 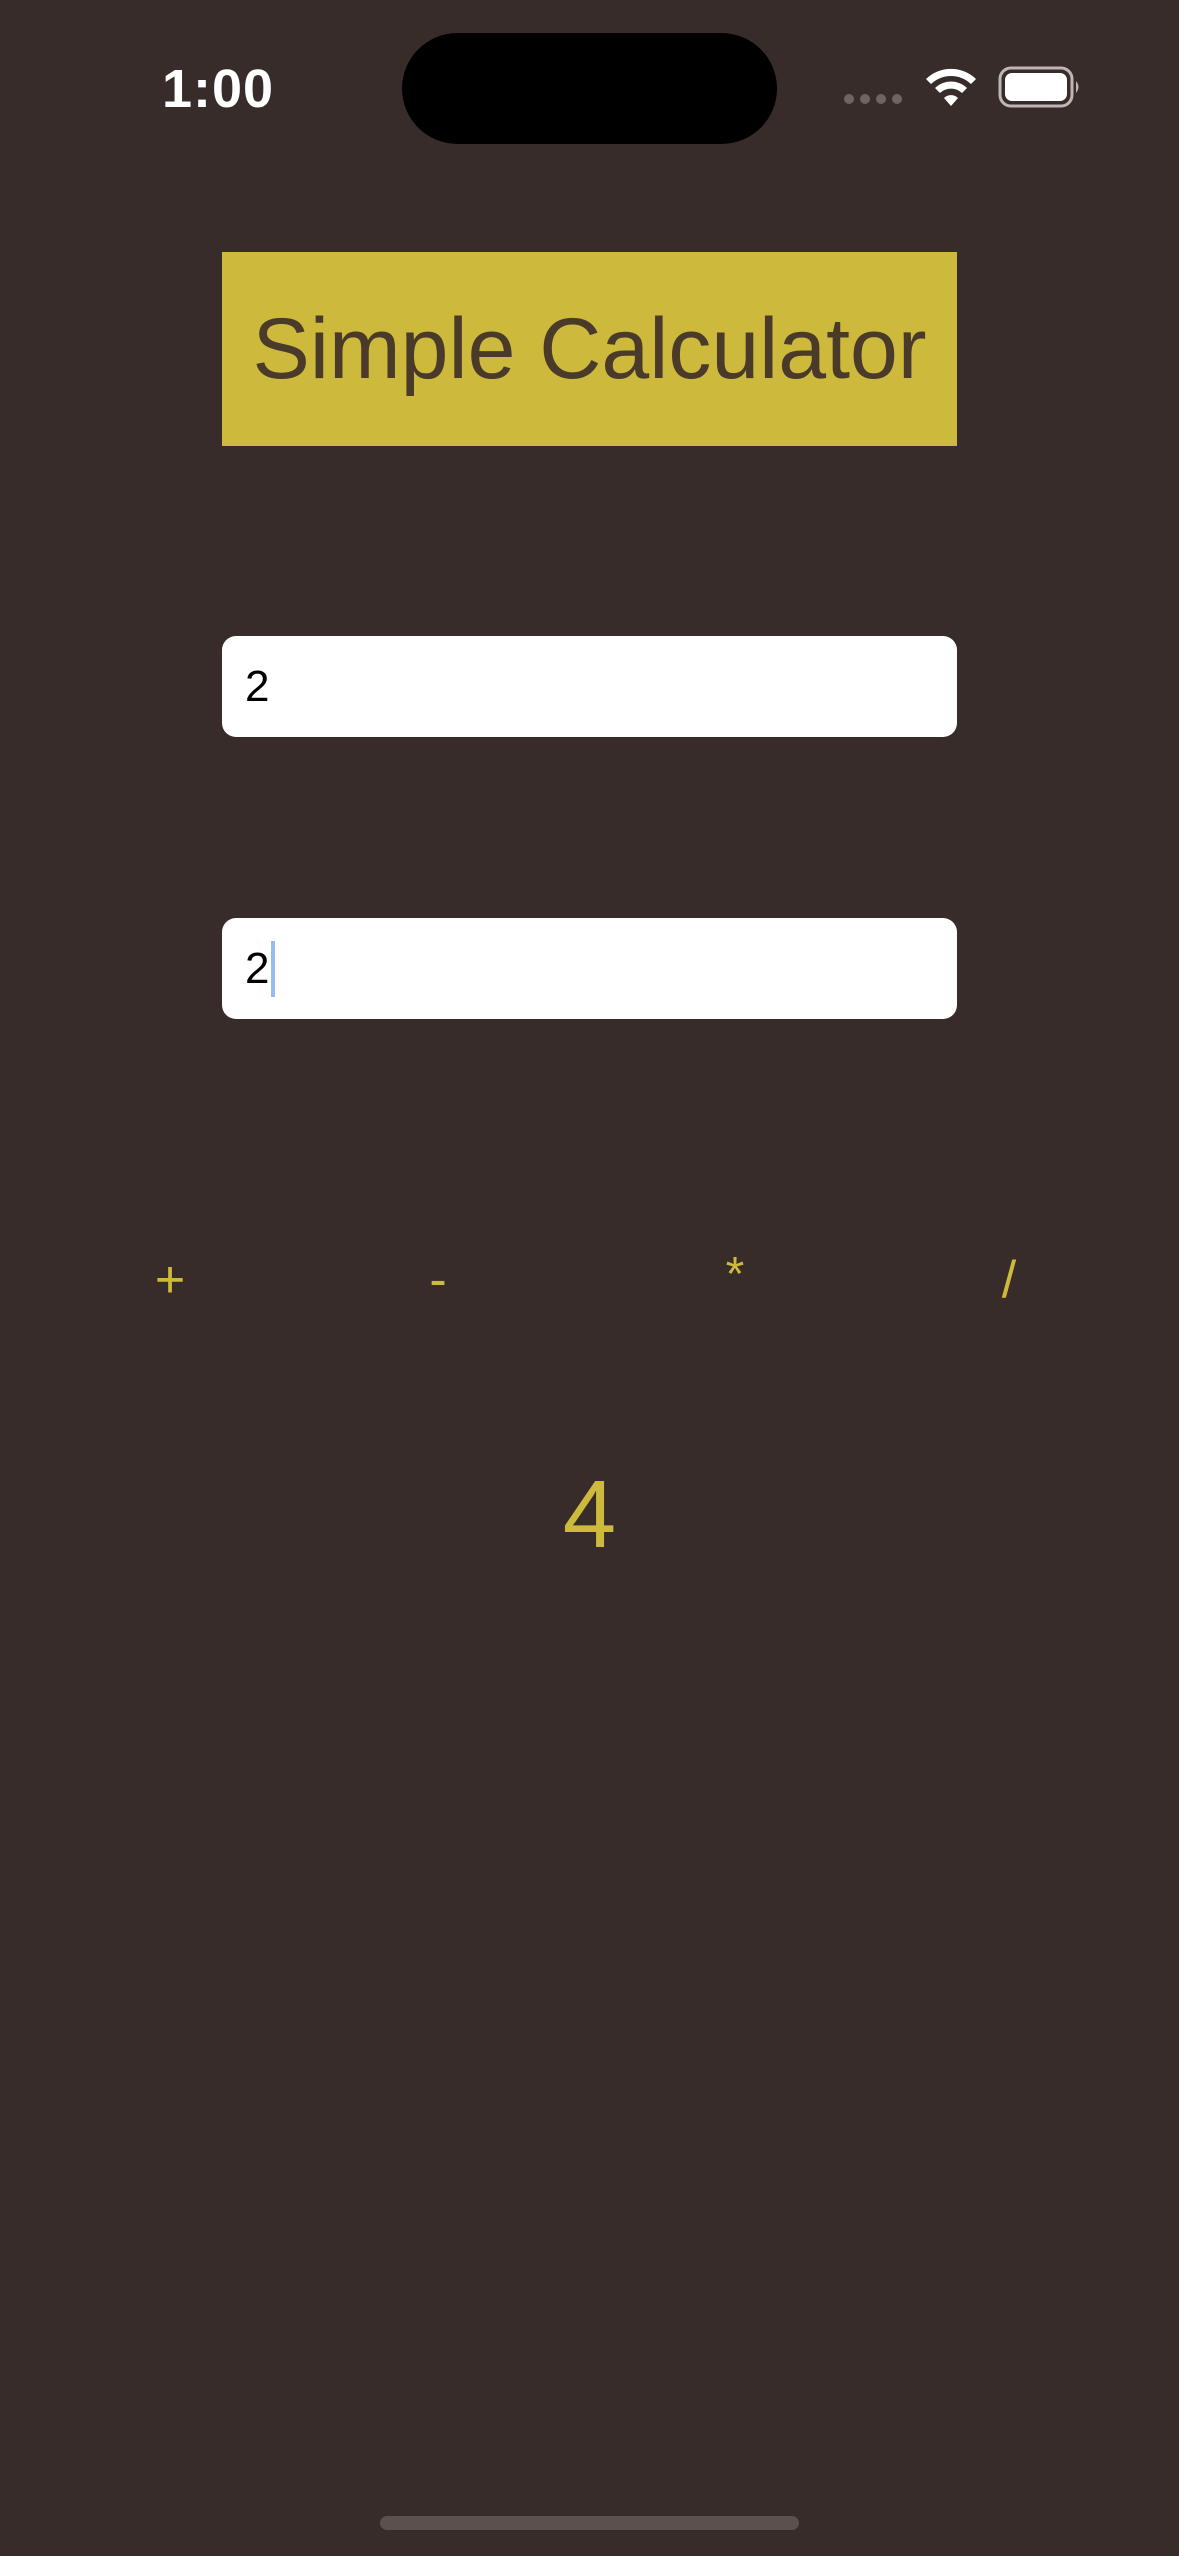 What do you see at coordinates (589, 968) in the screenshot?
I see `second-number-input: 2` at bounding box center [589, 968].